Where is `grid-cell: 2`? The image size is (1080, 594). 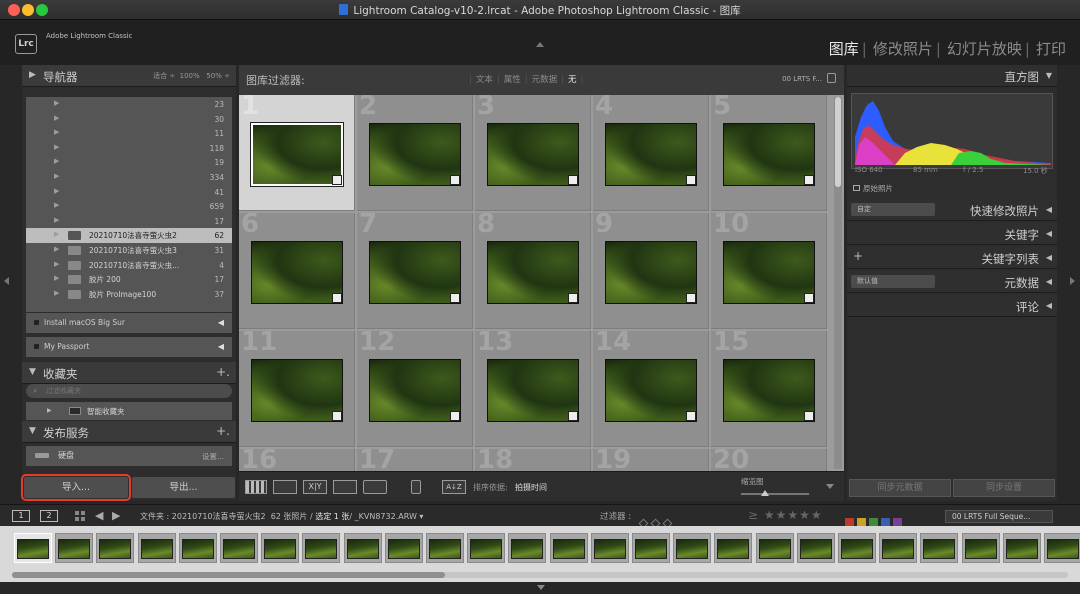
grid-cell: 2 is located at coordinates (415, 153).